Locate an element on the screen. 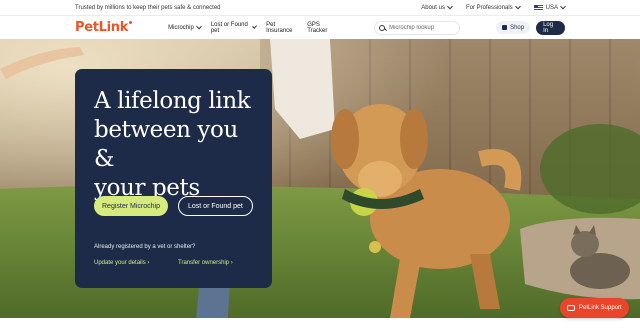 Image resolution: width=640 pixels, height=331 pixels. petlink-support-button: PetLink Support is located at coordinates (594, 308).